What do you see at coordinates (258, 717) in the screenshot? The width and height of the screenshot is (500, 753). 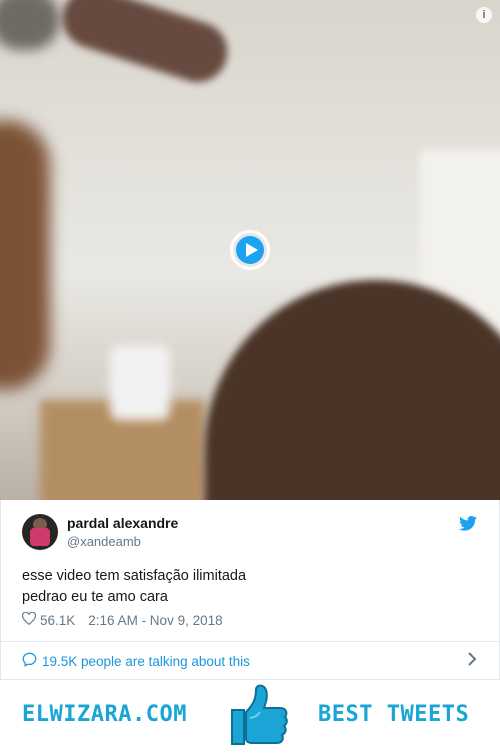 I see `thumbs-up-icon` at bounding box center [258, 717].